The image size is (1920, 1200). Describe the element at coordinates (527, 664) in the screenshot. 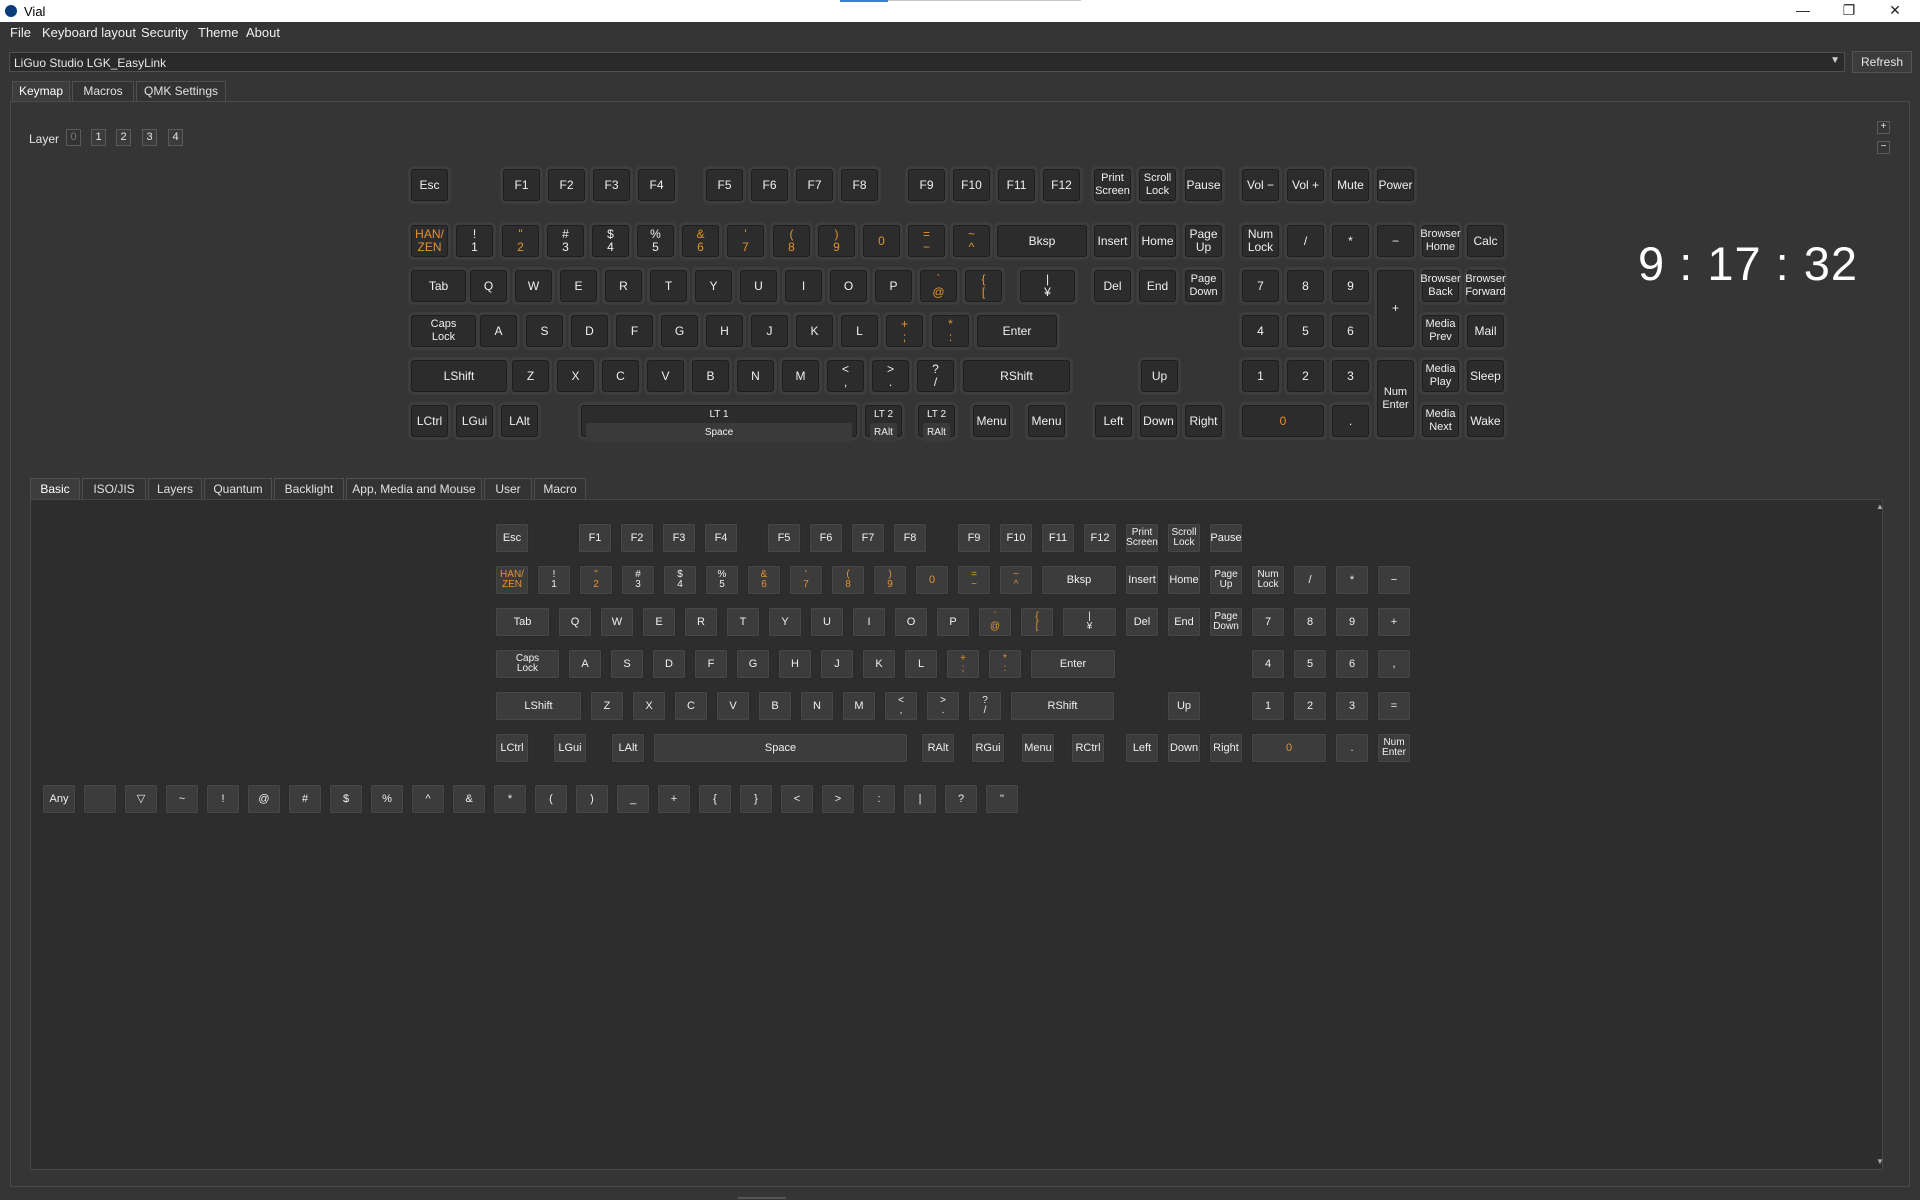

I see `keycode-caps-lock: Caps Lock` at that location.